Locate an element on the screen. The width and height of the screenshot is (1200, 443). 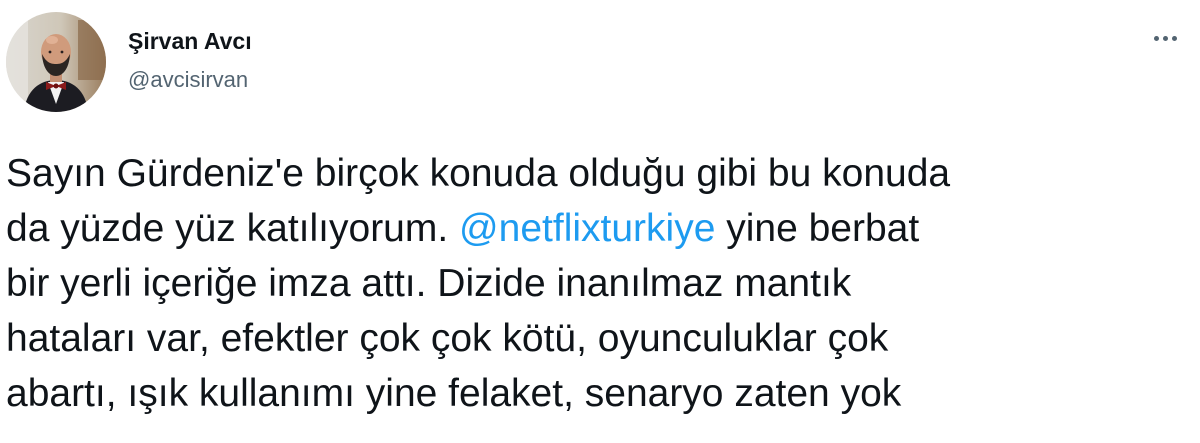
profile-photo-icon is located at coordinates (56, 62).